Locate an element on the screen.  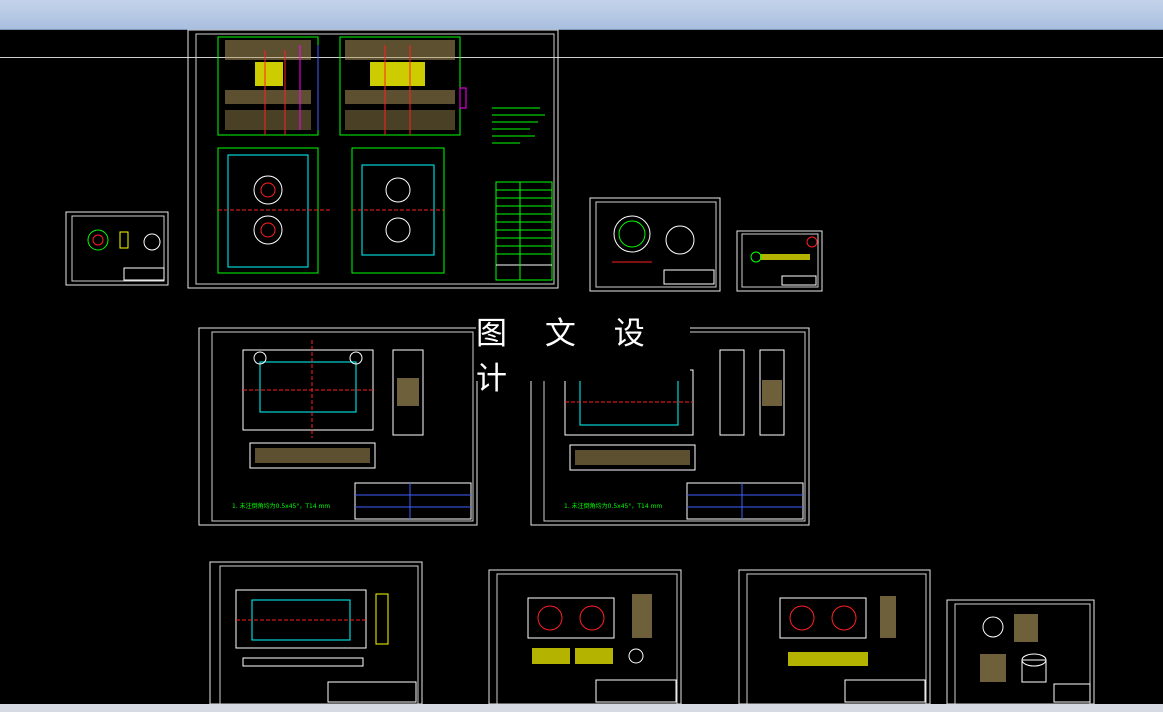
status-bar is located at coordinates (581, 708).